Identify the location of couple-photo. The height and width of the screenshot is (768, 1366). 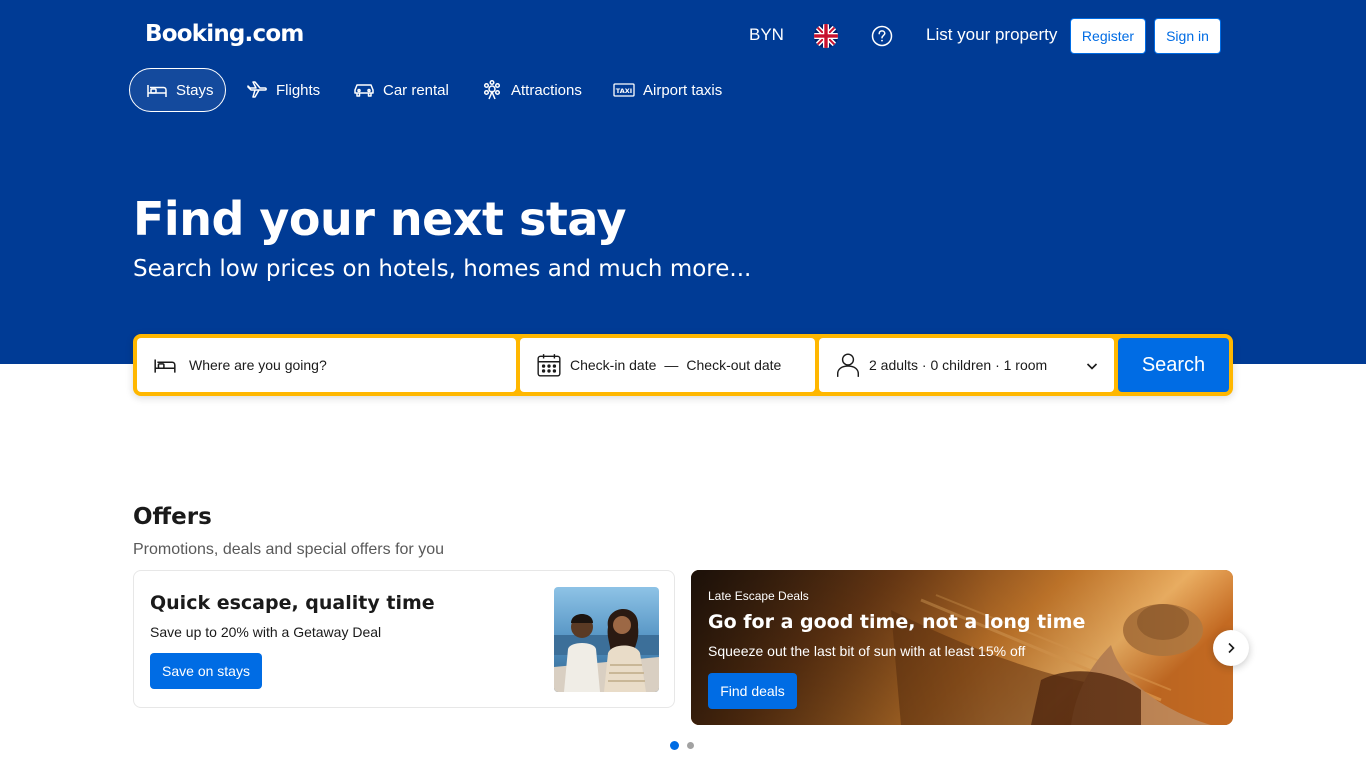
(606, 639).